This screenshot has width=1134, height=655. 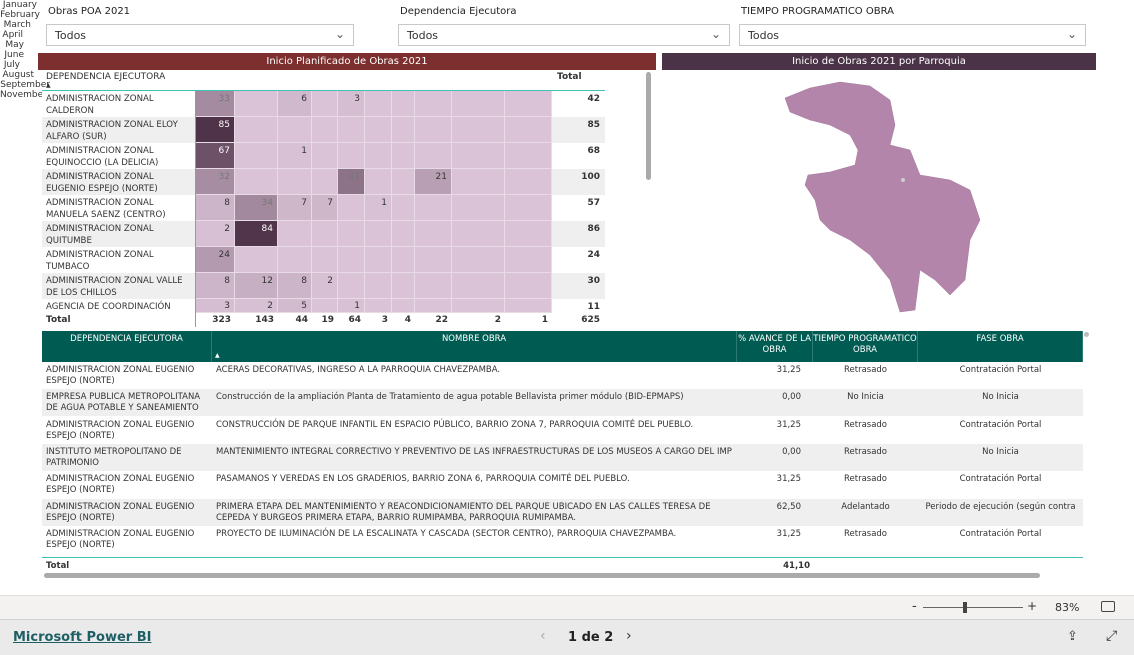 I want to click on matrix-cell: 84, so click(x=256, y=234).